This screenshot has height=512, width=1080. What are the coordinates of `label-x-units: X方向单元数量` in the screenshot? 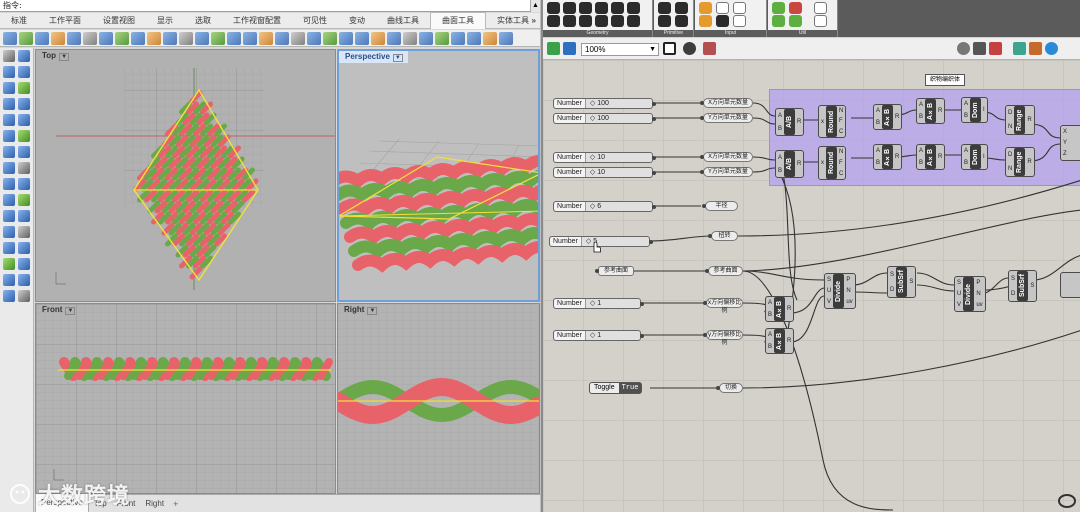 It's located at (726, 157).